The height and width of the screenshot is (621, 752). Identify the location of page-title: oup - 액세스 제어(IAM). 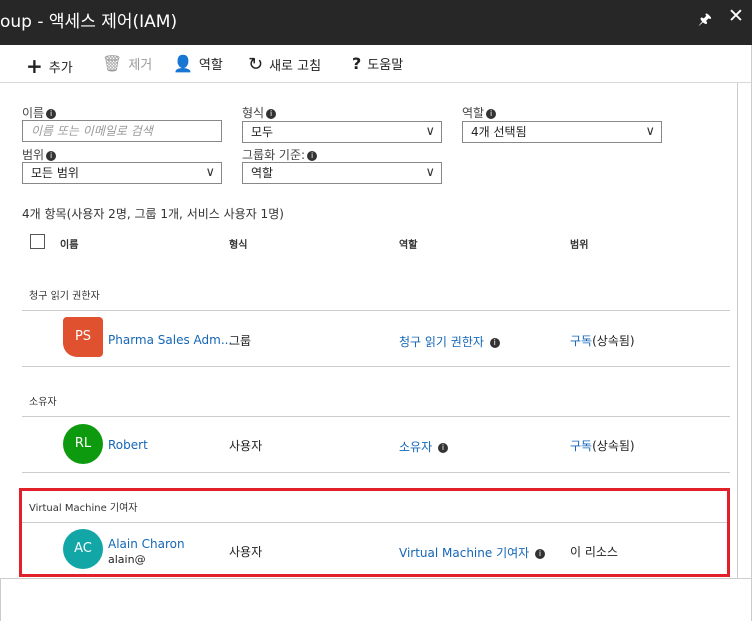
(89, 22).